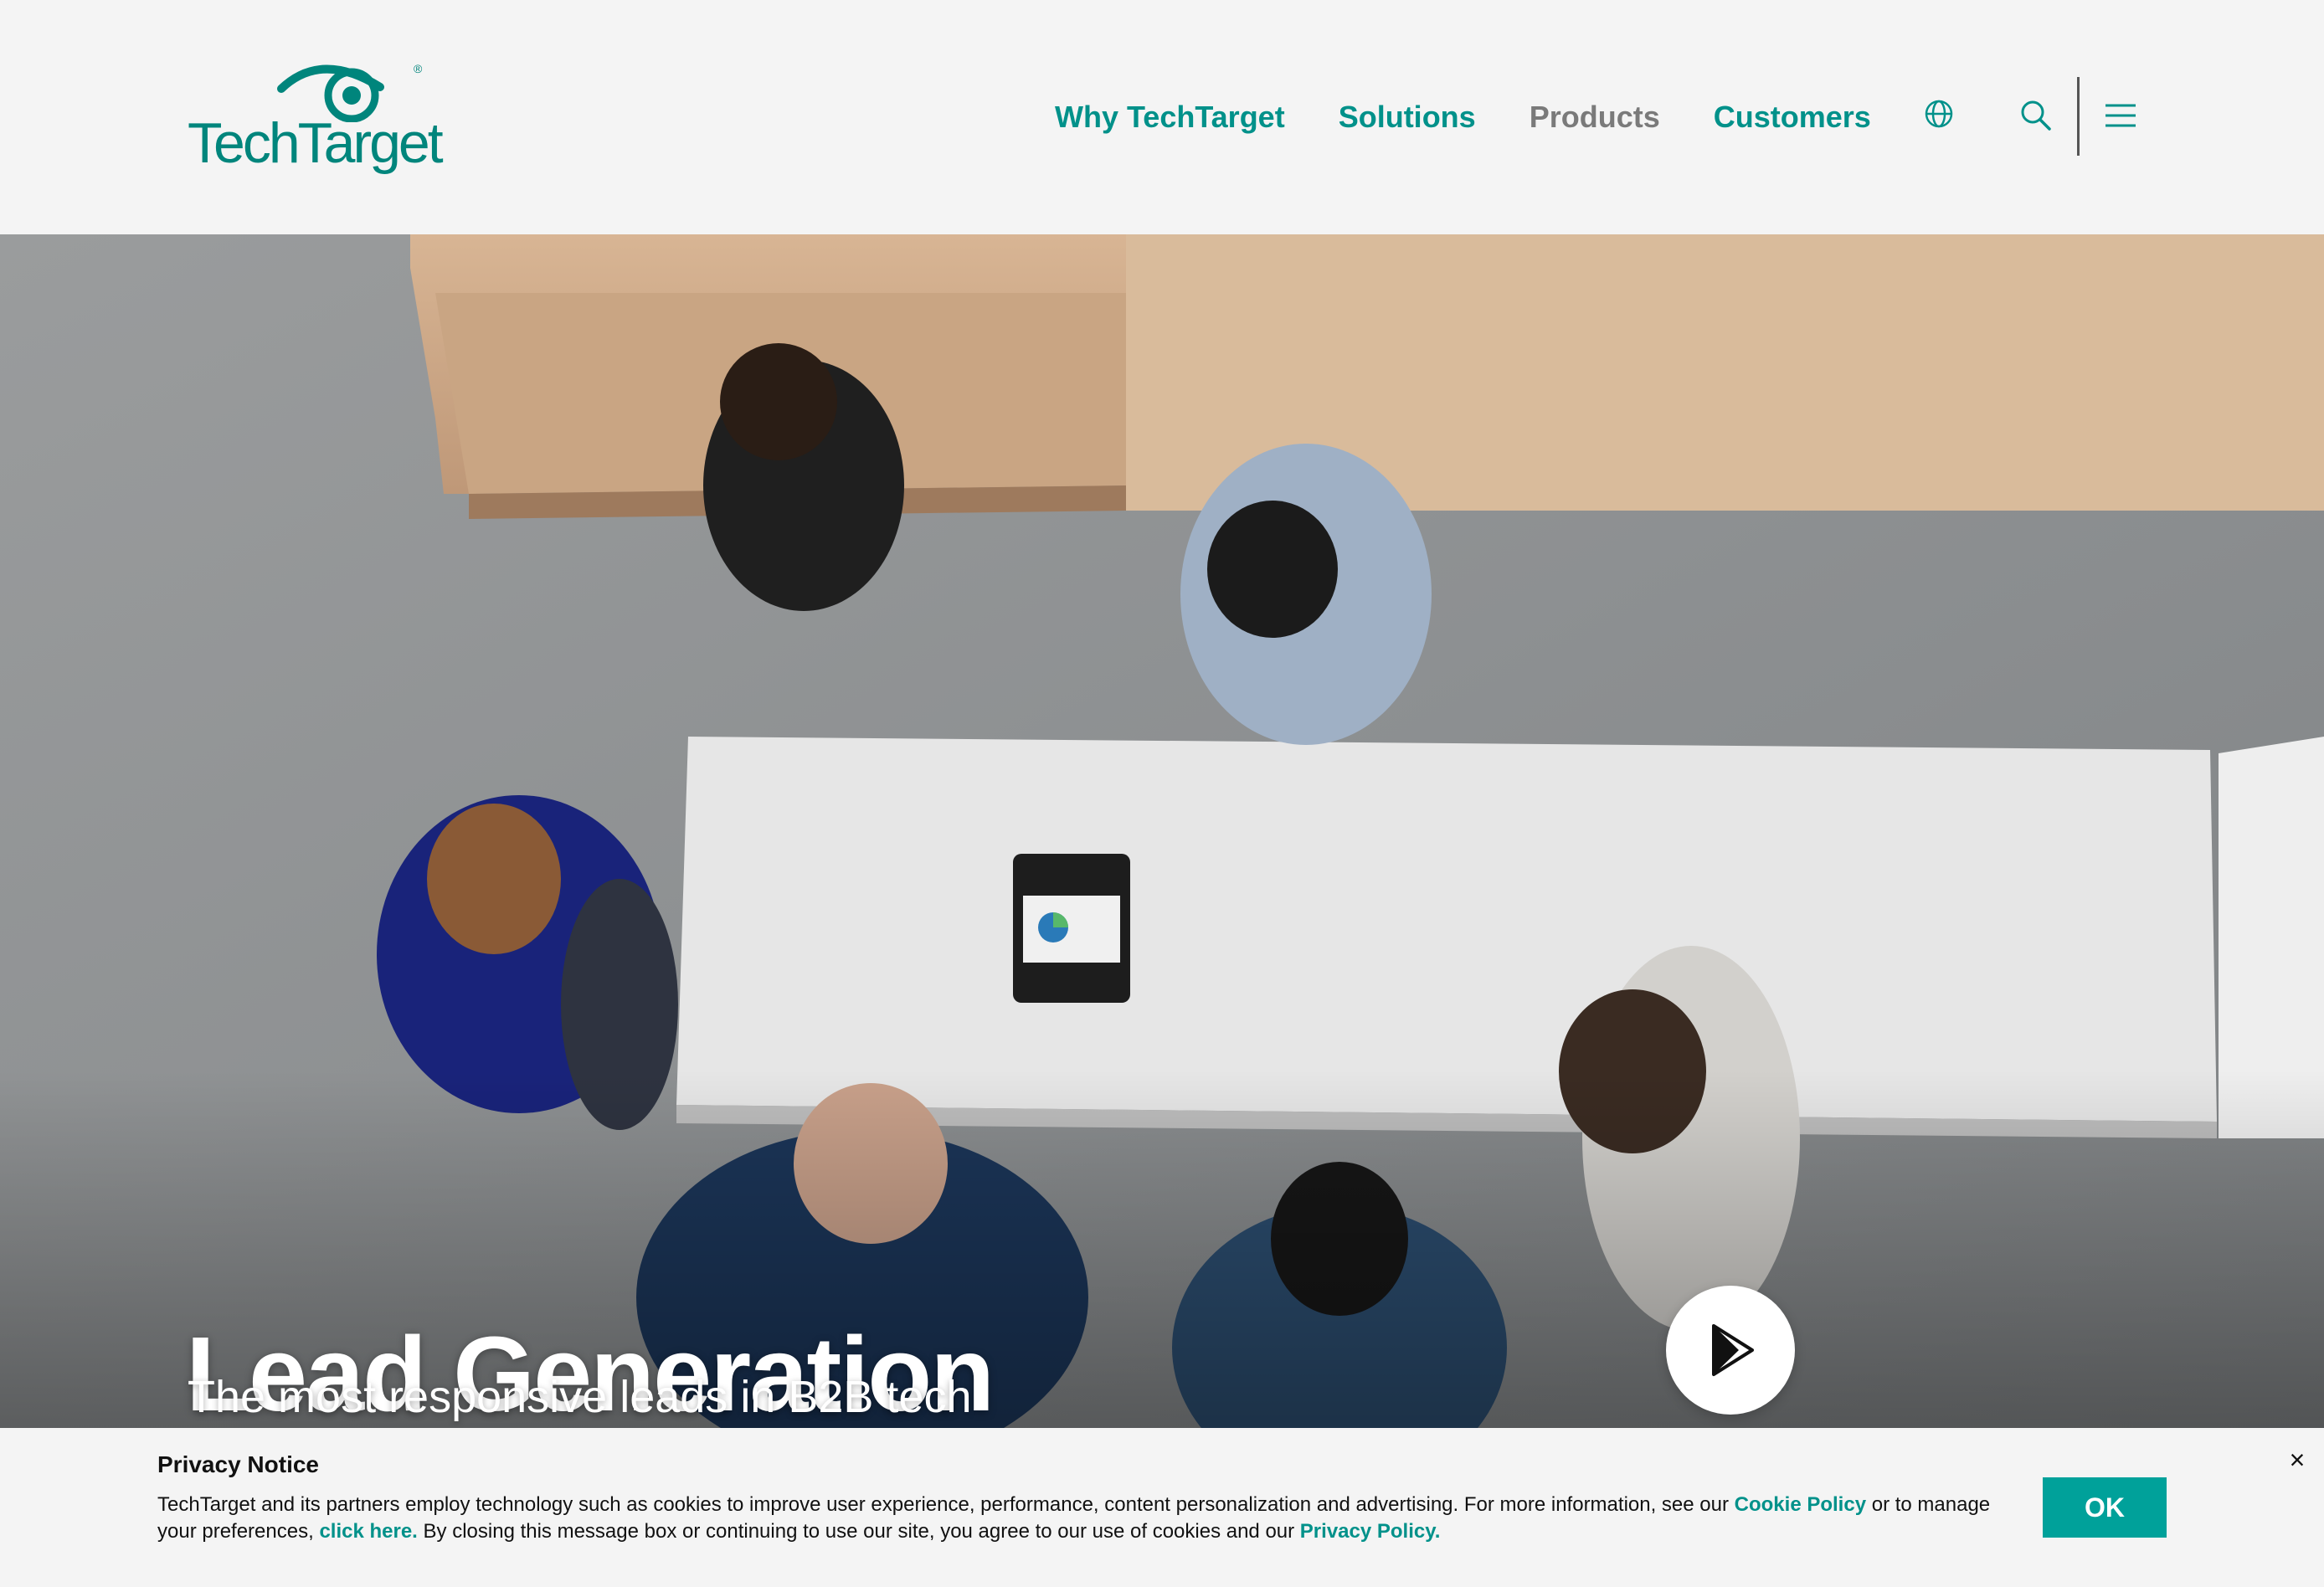 Image resolution: width=2324 pixels, height=1587 pixels. Describe the element at coordinates (2105, 1507) in the screenshot. I see `ok-button: OK` at that location.